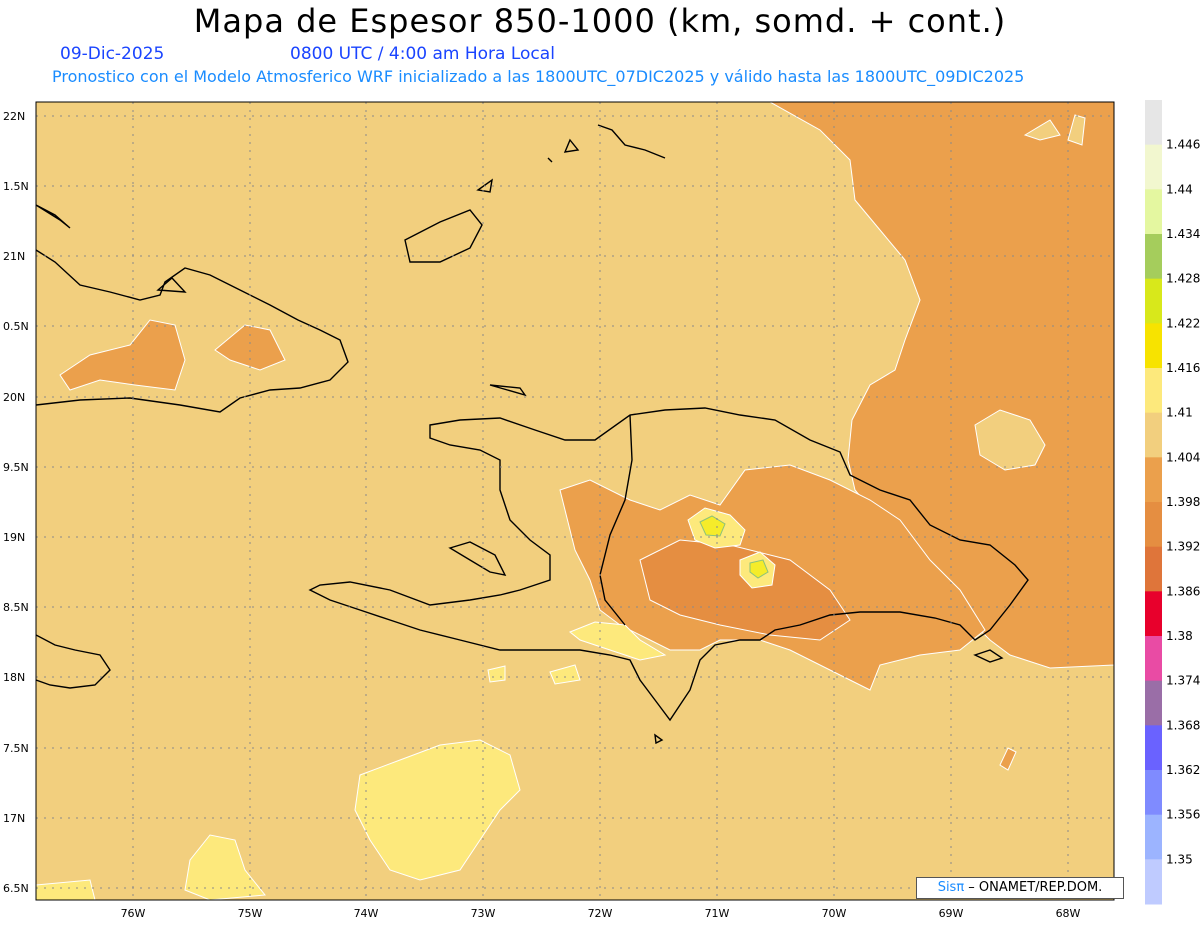 The height and width of the screenshot is (927, 1200). What do you see at coordinates (483, 913) in the screenshot?
I see `lon-label: 73W` at bounding box center [483, 913].